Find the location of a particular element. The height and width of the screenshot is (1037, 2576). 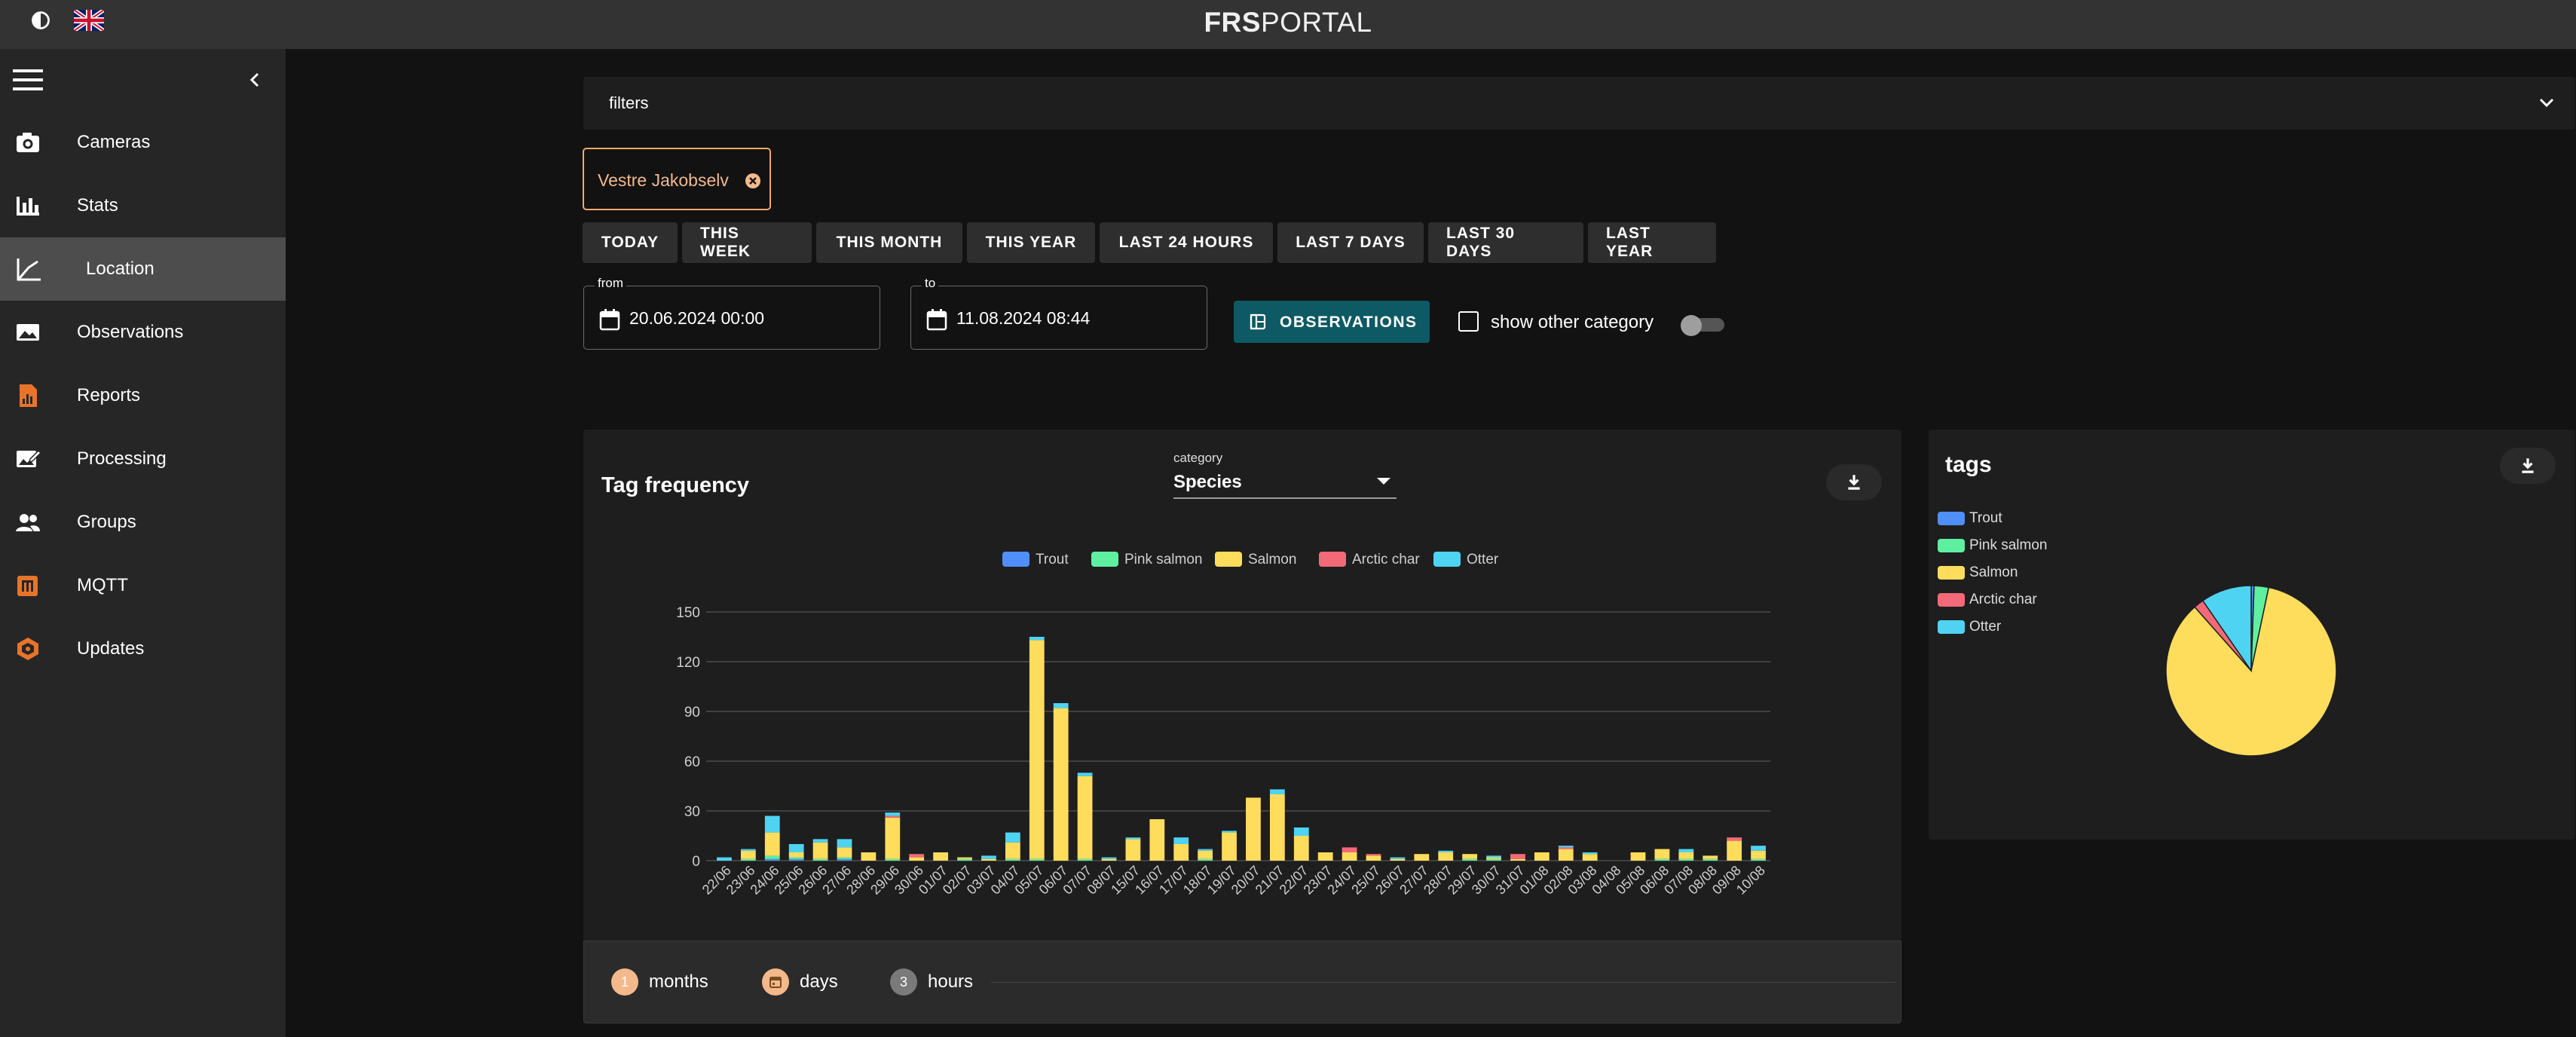

sidebar-item-observations: Observations is located at coordinates (143, 332).